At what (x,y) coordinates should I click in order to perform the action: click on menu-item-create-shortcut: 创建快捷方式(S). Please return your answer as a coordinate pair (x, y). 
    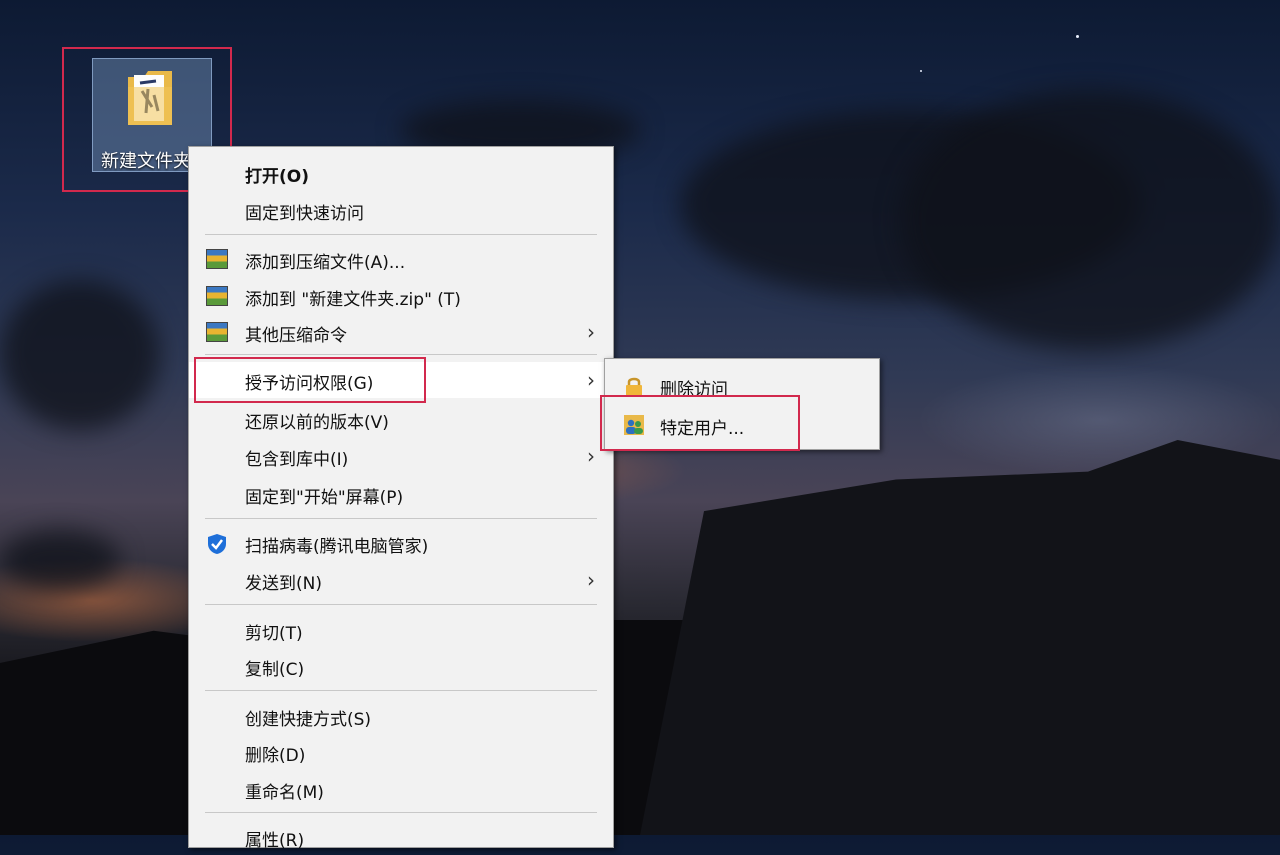
    Looking at the image, I should click on (401, 716).